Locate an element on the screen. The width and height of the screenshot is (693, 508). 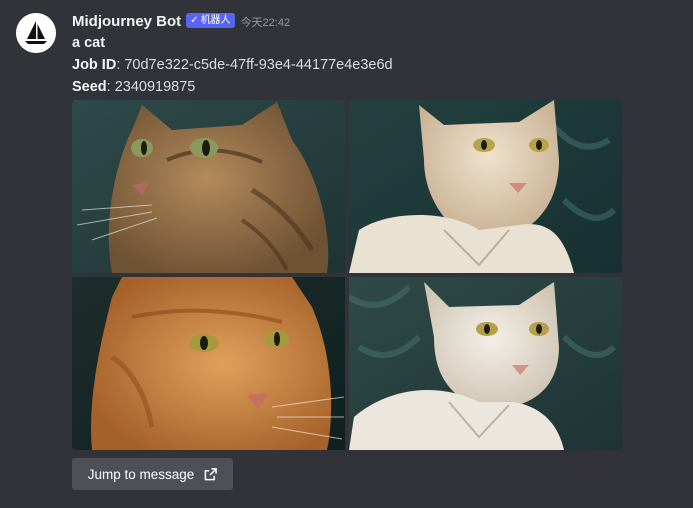
sailboat-icon is located at coordinates (36, 33).